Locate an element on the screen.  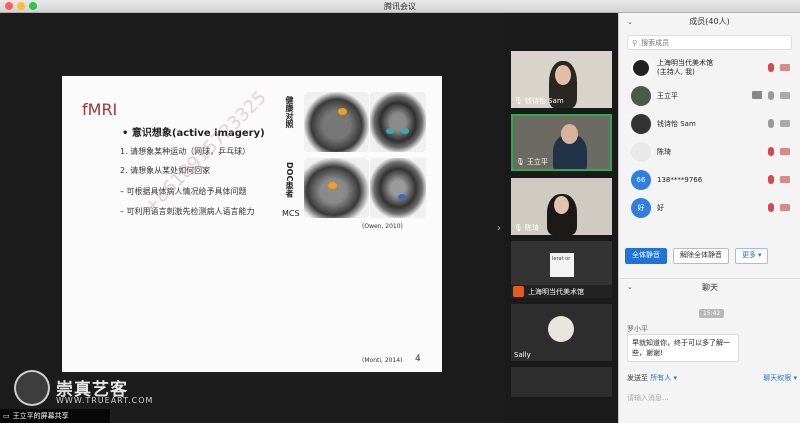
chat-header: ⌄ 聊天 is located at coordinates (709, 286).